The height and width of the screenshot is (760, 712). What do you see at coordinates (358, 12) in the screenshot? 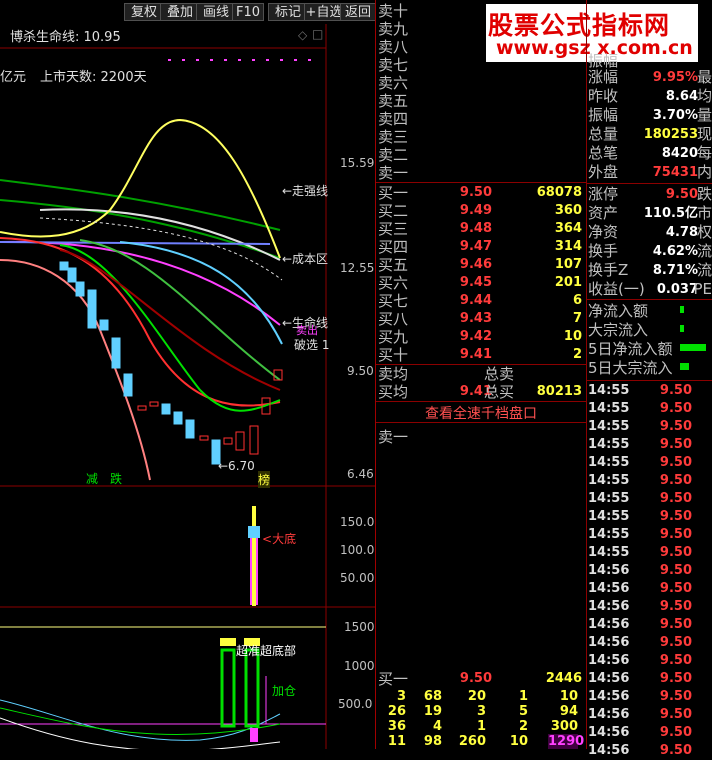
I see `back-button: 返回` at bounding box center [358, 12].